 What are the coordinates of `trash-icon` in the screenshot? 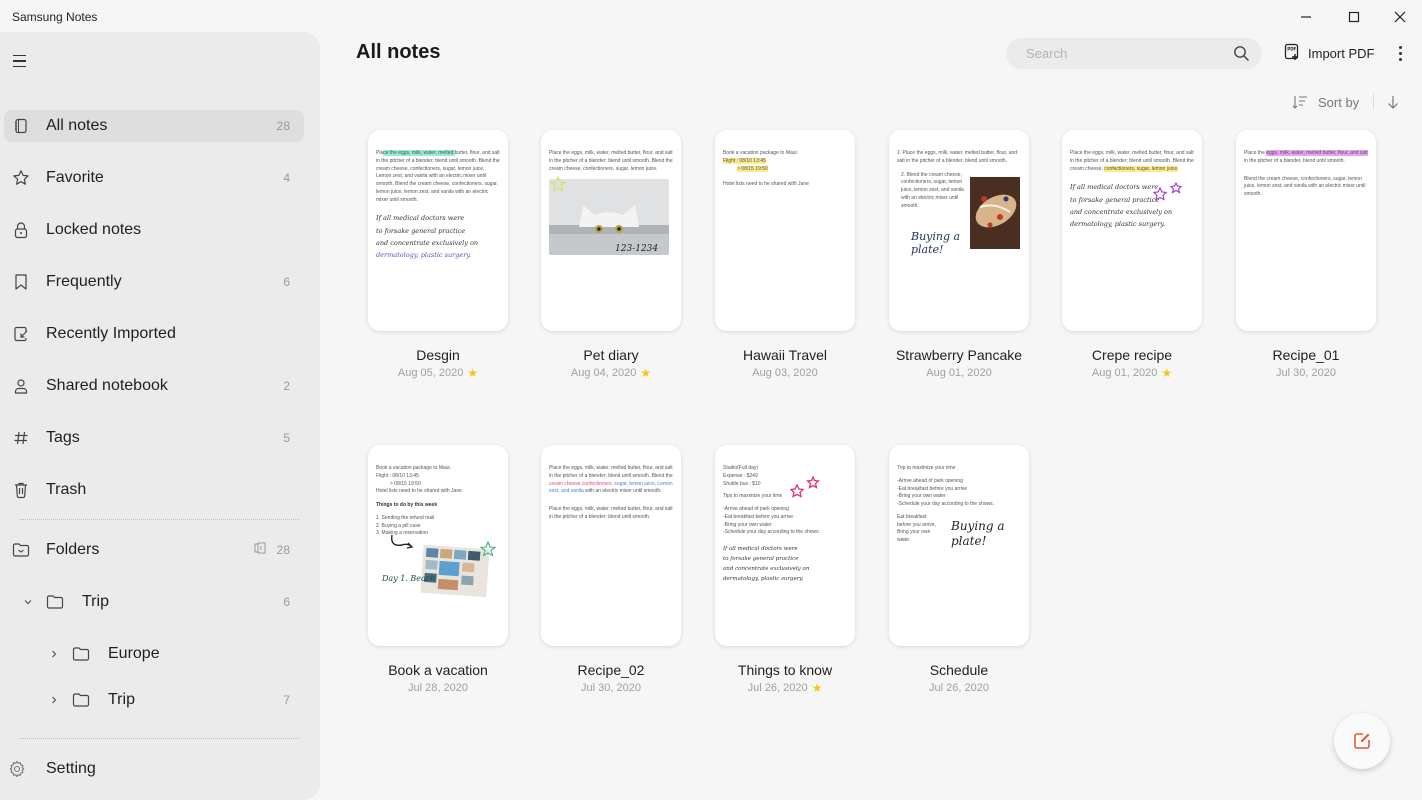 It's located at (21, 490).